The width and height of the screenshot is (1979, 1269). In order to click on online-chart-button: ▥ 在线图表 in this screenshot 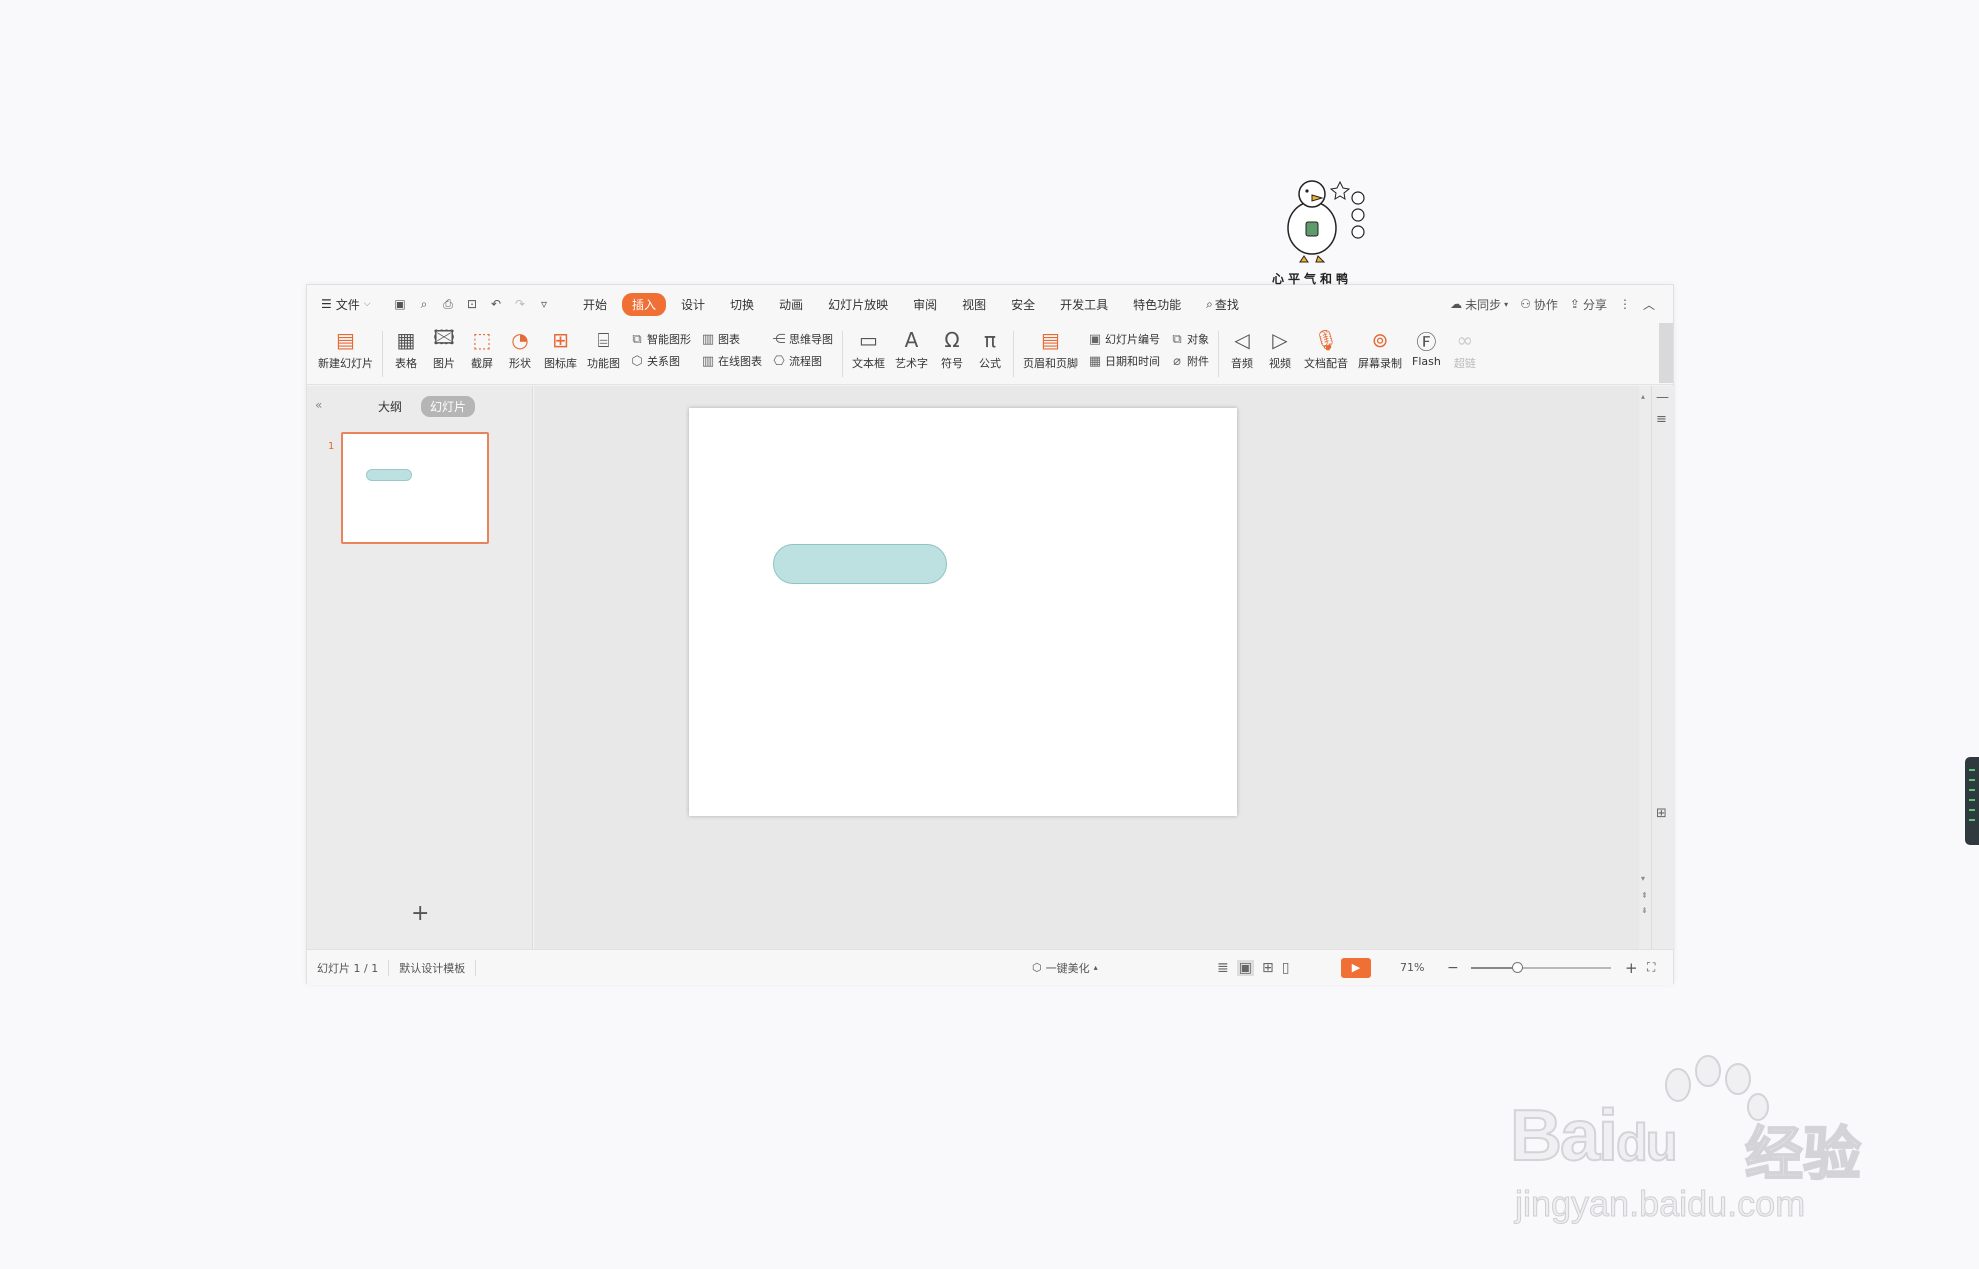, I will do `click(731, 361)`.